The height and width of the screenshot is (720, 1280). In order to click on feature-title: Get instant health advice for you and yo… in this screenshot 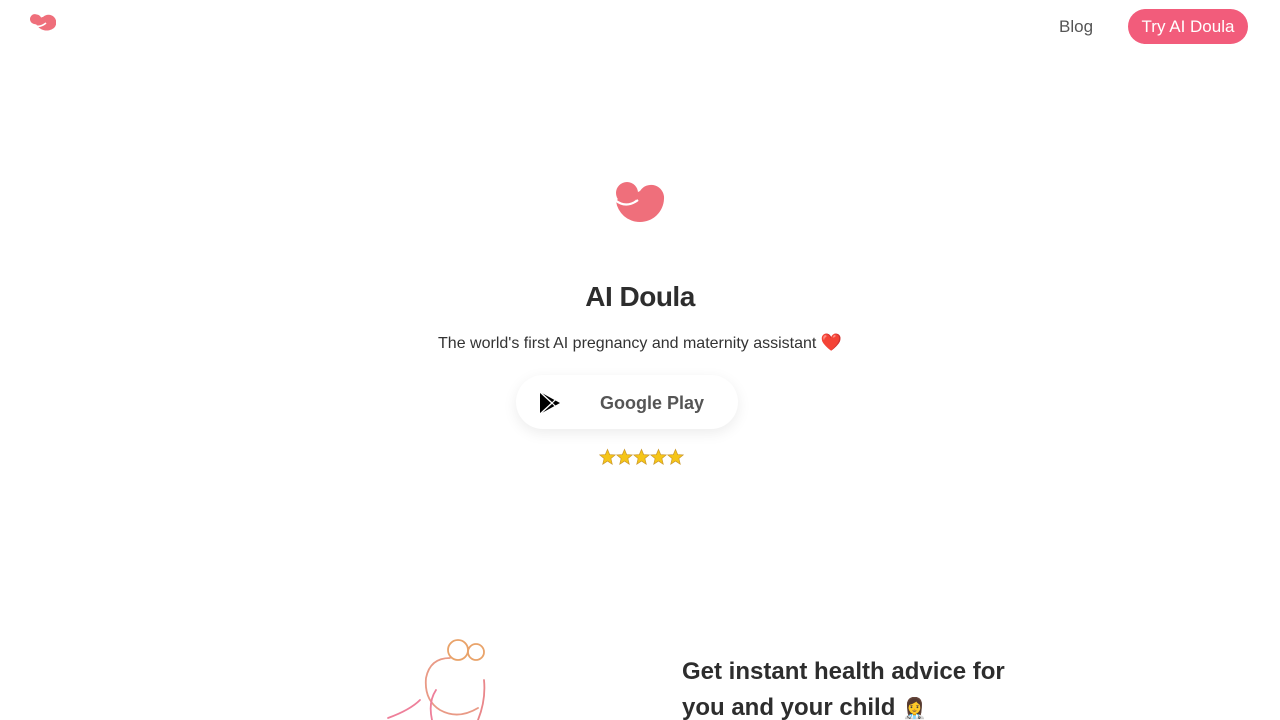, I will do `click(852, 687)`.